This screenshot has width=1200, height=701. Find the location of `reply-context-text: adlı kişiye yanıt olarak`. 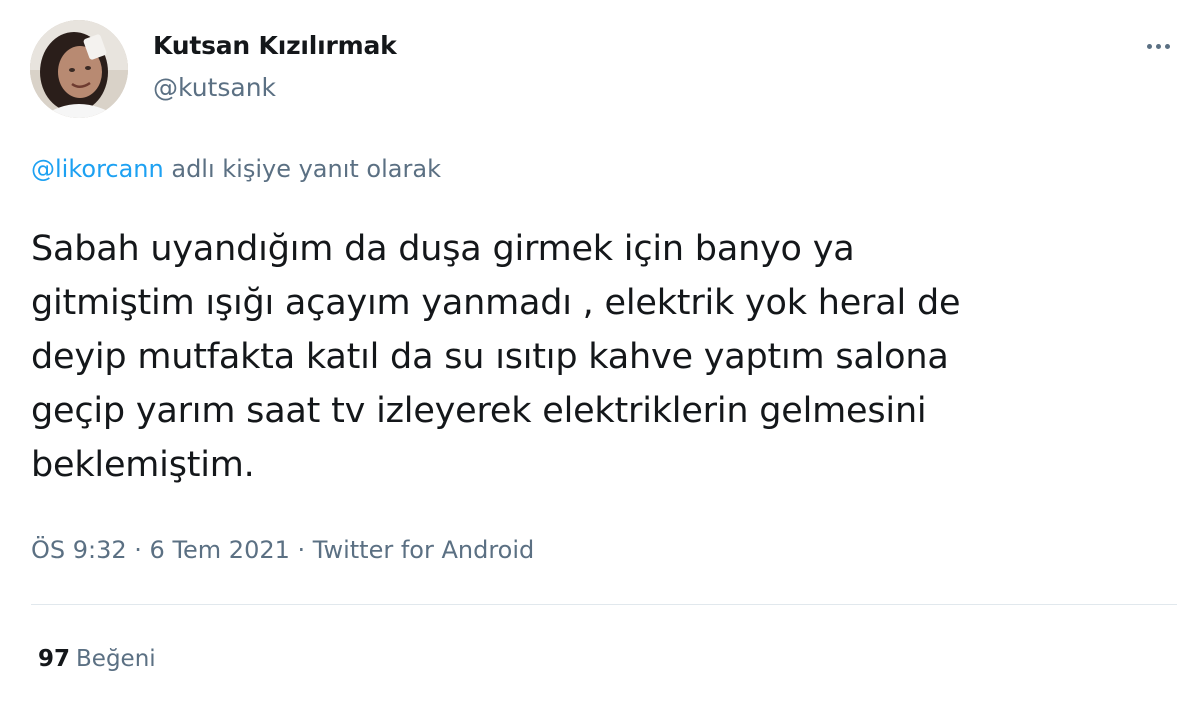

reply-context-text: adlı kişiye yanıt olarak is located at coordinates (302, 169).